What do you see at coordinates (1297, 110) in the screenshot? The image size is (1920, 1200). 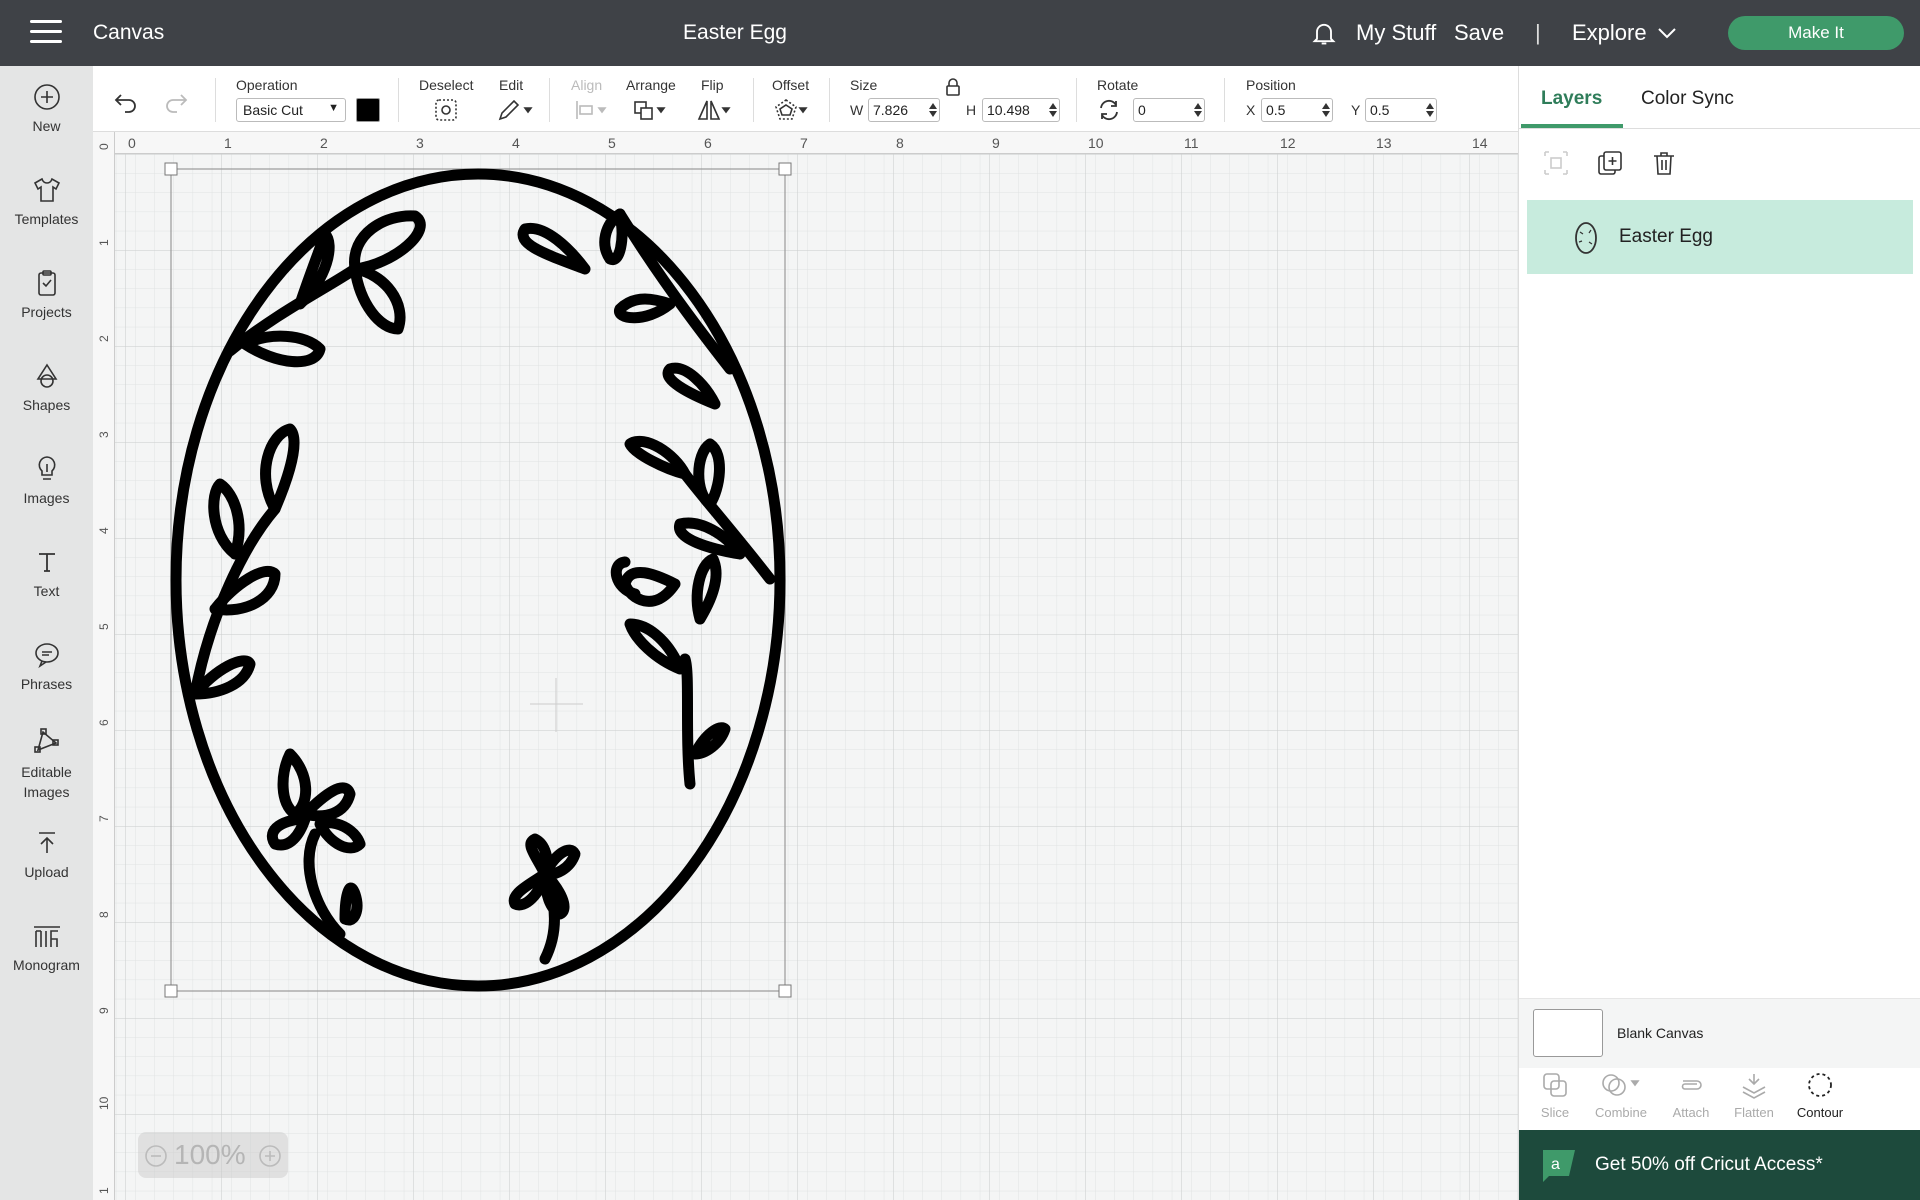 I see `x-position-input: 0.5` at bounding box center [1297, 110].